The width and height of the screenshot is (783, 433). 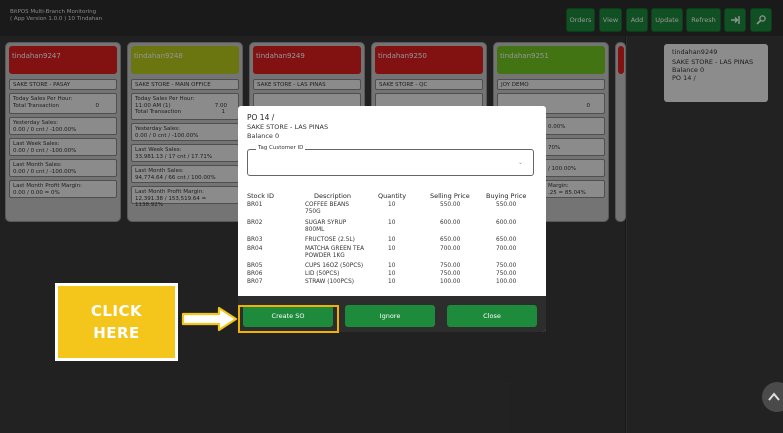 What do you see at coordinates (450, 205) in the screenshot?
I see `row-selling-price: 550.00` at bounding box center [450, 205].